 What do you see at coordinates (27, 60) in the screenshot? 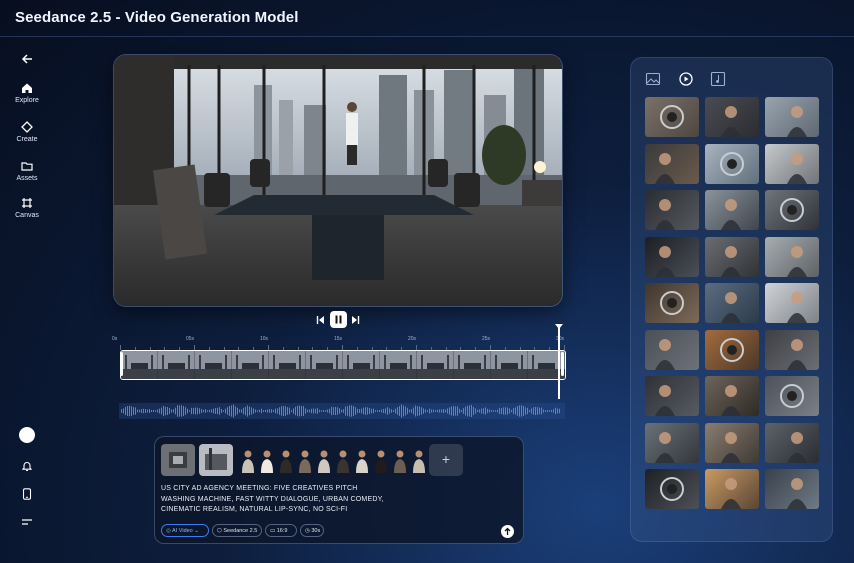
I see `back-button` at bounding box center [27, 60].